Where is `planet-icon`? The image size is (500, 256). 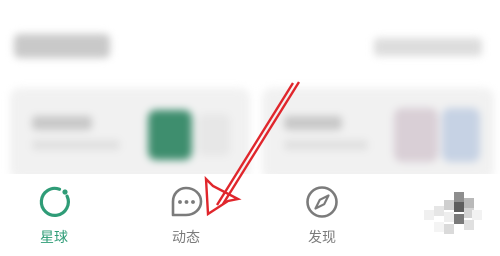
planet-icon is located at coordinates (54, 201).